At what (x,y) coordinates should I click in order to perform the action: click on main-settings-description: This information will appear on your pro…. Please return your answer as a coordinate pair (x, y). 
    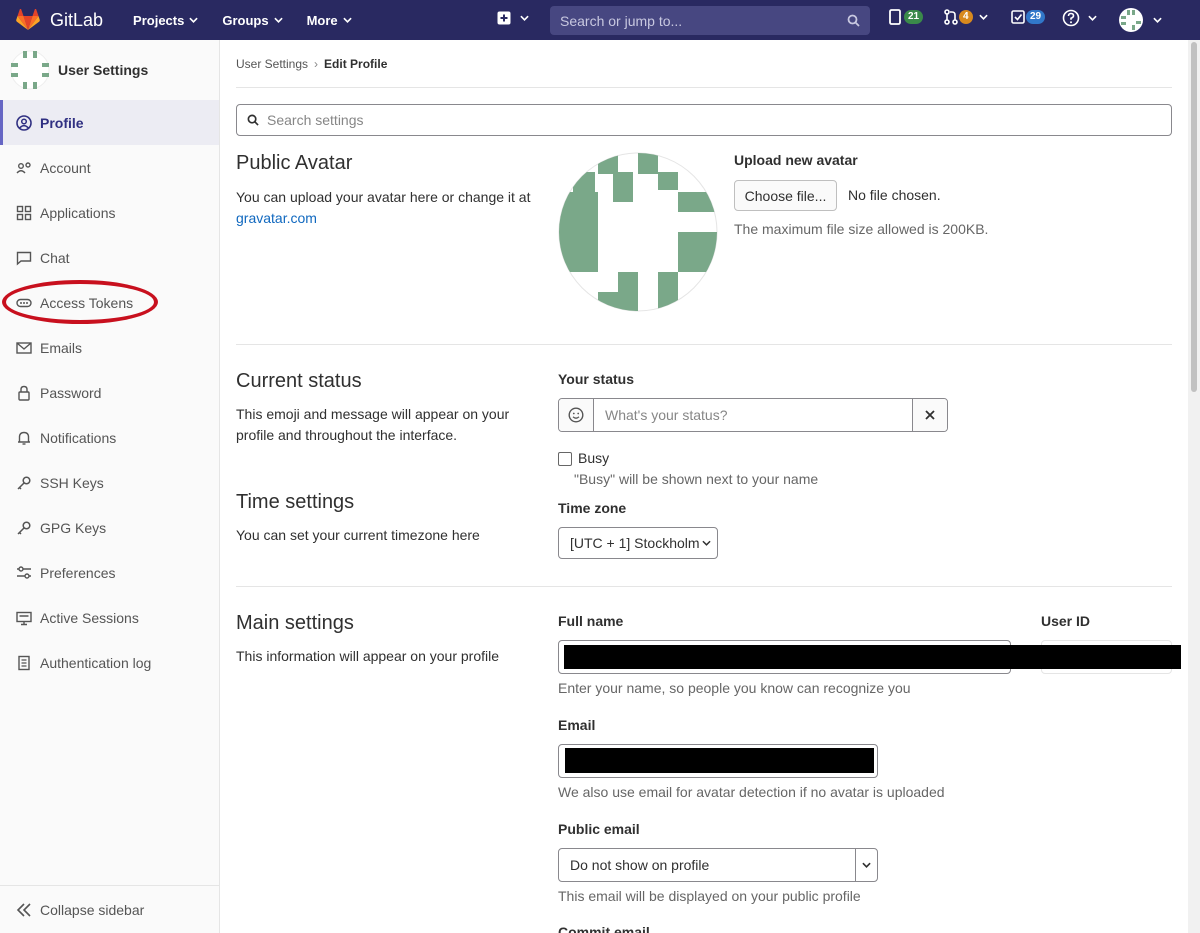
    Looking at the image, I should click on (368, 656).